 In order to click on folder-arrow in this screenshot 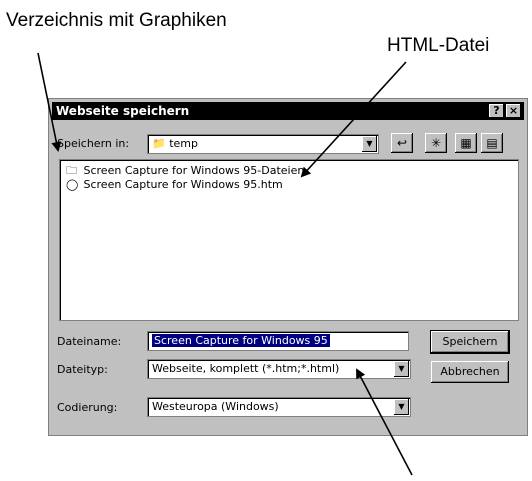, I will do `click(49, 102)`.